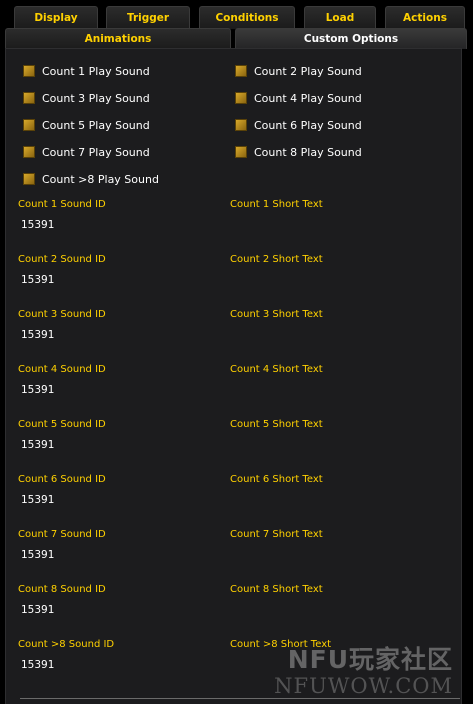 The width and height of the screenshot is (473, 704). Describe the element at coordinates (62, 424) in the screenshot. I see `count-5-sound-id-label: Count 5 Sound ID` at that location.